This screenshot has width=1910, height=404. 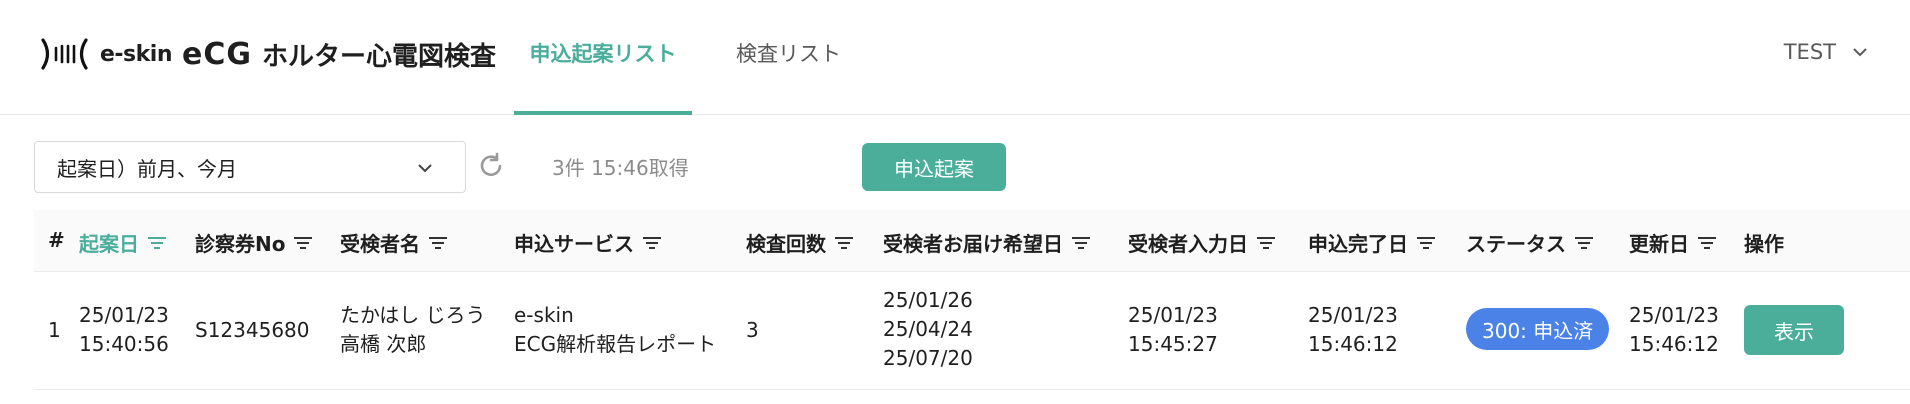 I want to click on tab-application-list-label: 申込起案リスト, so click(x=603, y=54).